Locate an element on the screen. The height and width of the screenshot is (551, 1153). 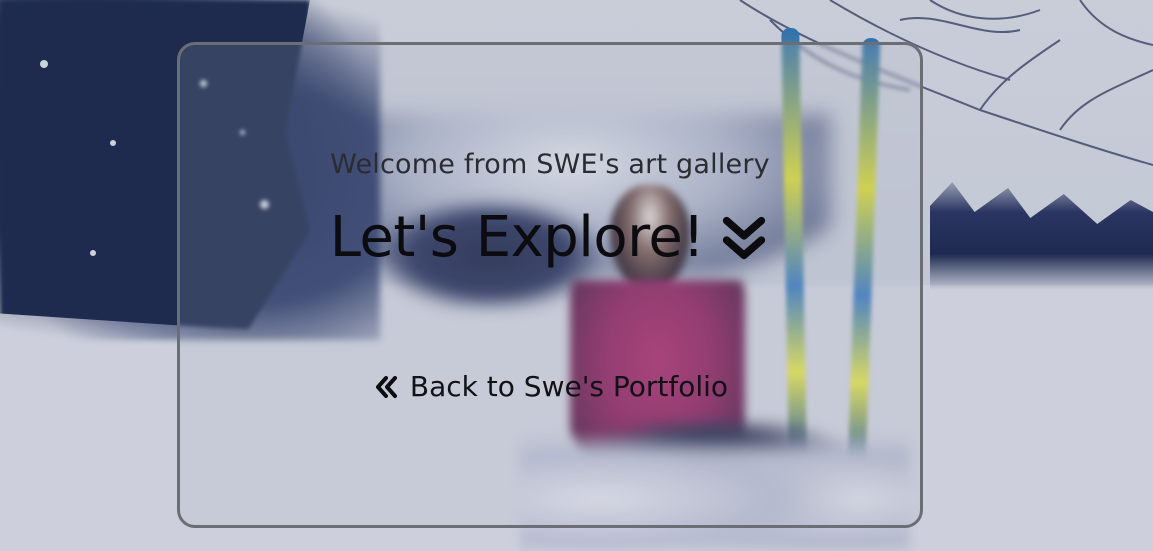
back-link-label: Back to Swe's Portfolio is located at coordinates (569, 386).